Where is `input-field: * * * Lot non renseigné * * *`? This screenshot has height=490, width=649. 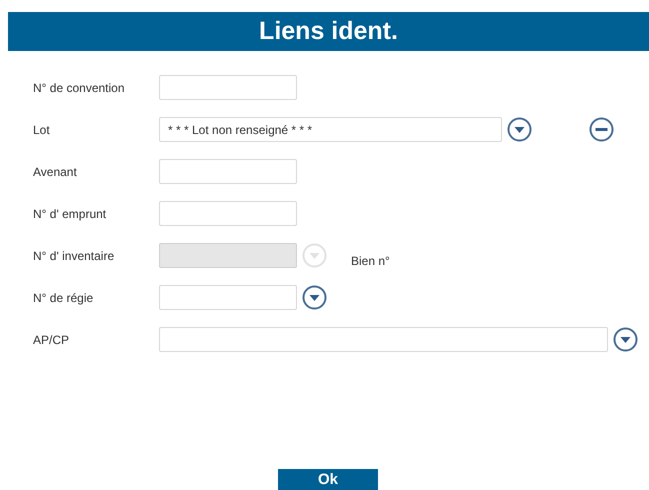
input-field: * * * Lot non renseigné * * * is located at coordinates (330, 129).